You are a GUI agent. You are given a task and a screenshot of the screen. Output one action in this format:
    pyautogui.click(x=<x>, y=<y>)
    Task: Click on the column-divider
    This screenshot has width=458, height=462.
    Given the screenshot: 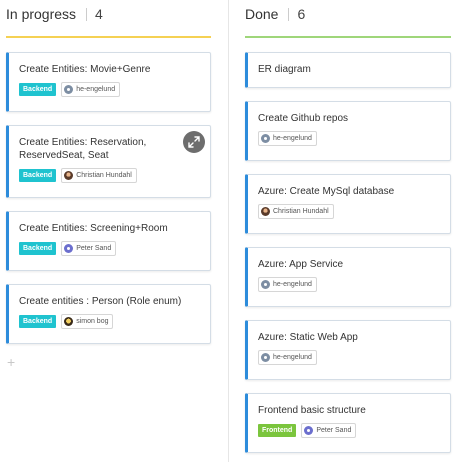 What is the action you would take?
    pyautogui.click(x=228, y=231)
    